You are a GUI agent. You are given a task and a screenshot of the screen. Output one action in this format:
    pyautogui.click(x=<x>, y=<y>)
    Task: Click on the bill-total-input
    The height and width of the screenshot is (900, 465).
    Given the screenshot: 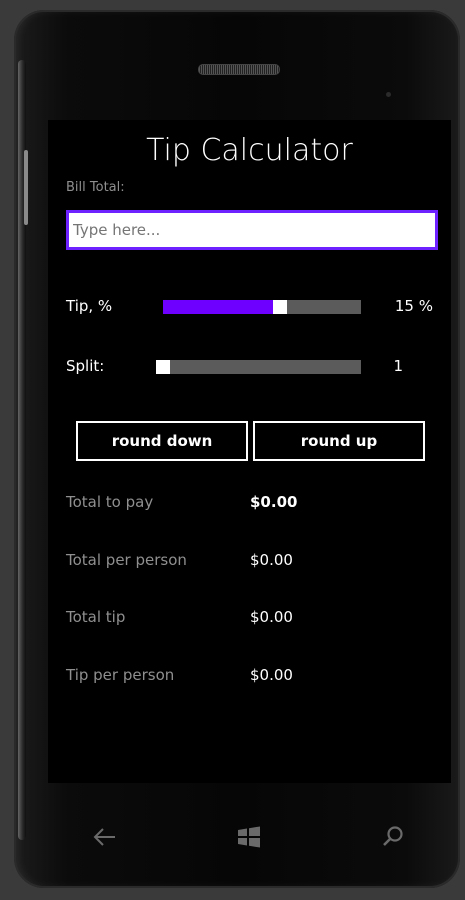 What is the action you would take?
    pyautogui.click(x=252, y=230)
    